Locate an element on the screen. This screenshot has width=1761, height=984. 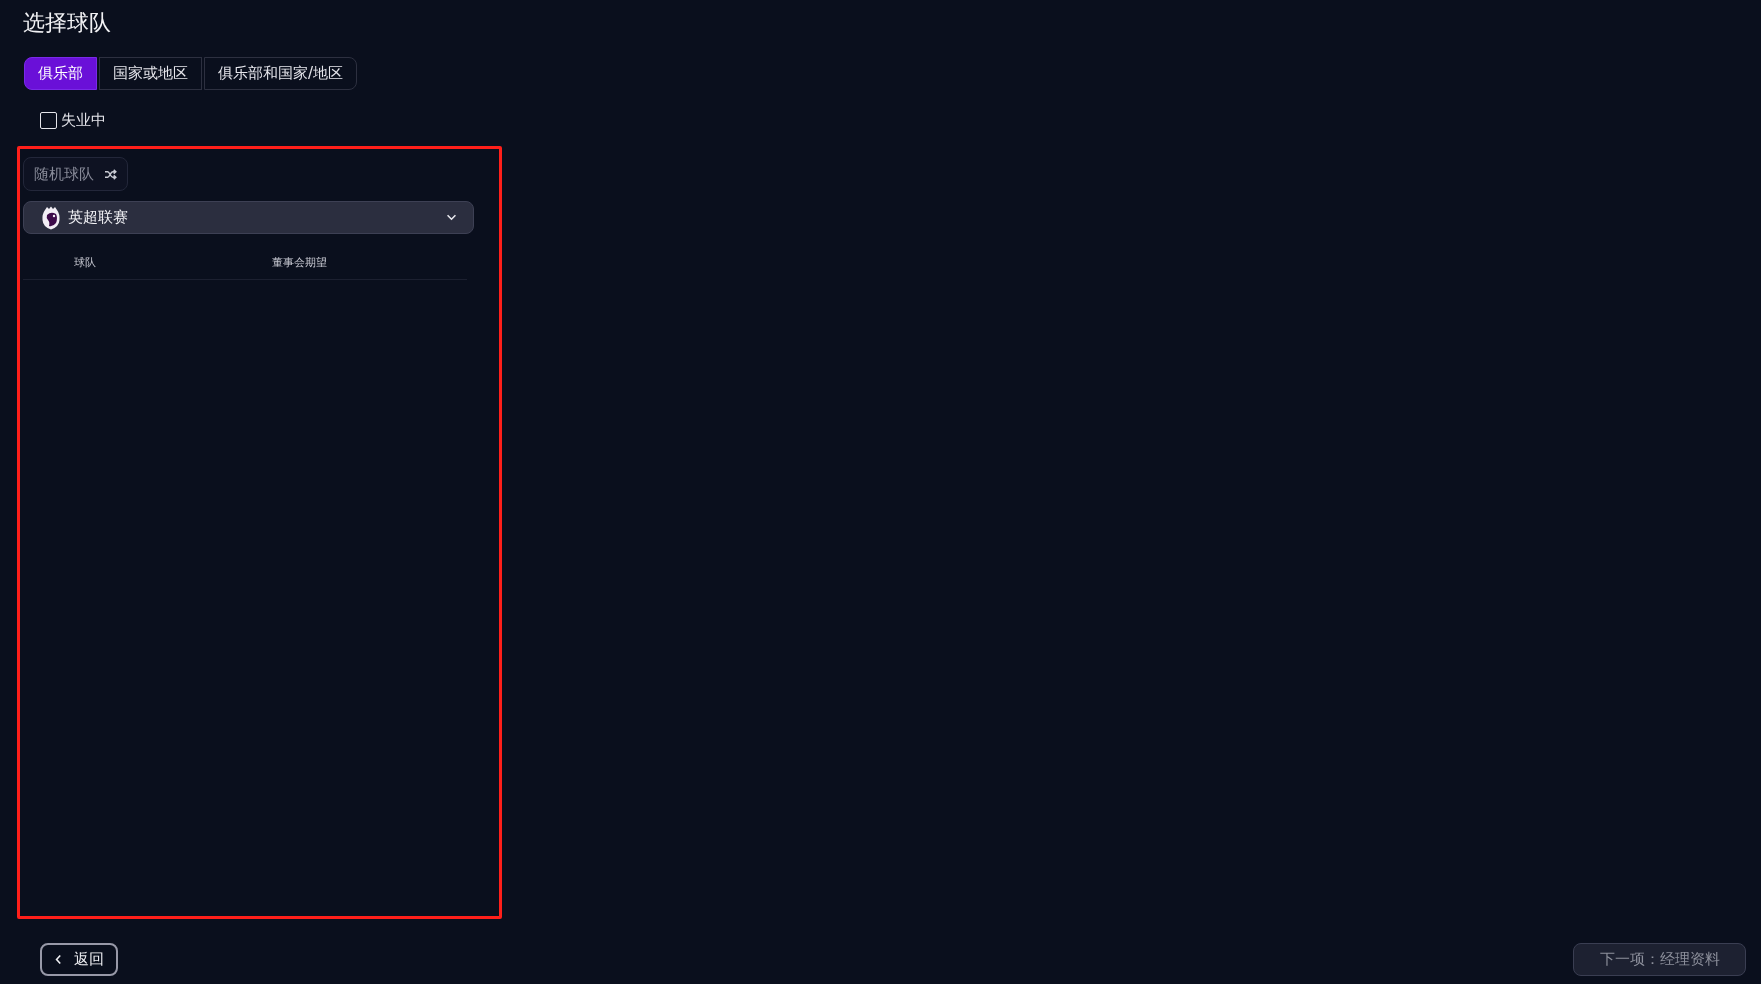
filter-tab: 俱乐部 is located at coordinates (60, 73).